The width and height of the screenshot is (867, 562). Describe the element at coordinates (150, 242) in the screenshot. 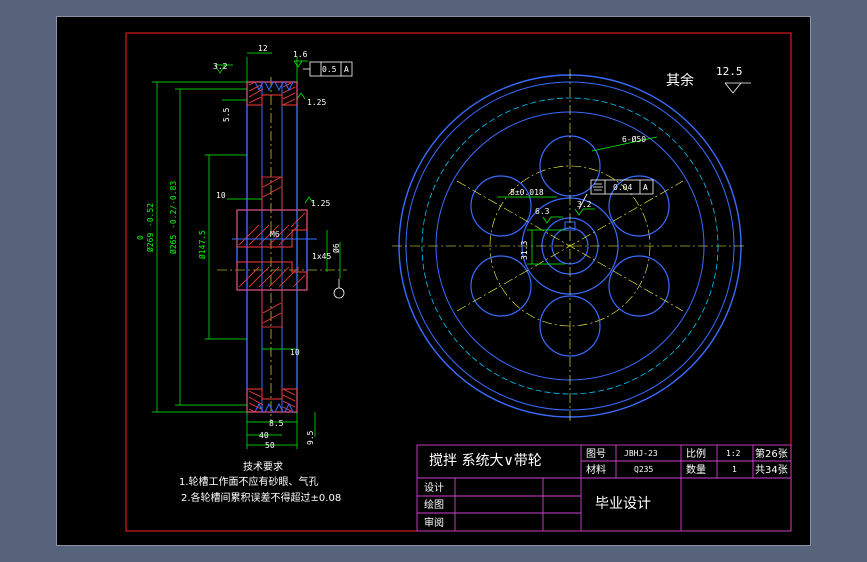

I see `dim-d-outer: Ø269` at that location.